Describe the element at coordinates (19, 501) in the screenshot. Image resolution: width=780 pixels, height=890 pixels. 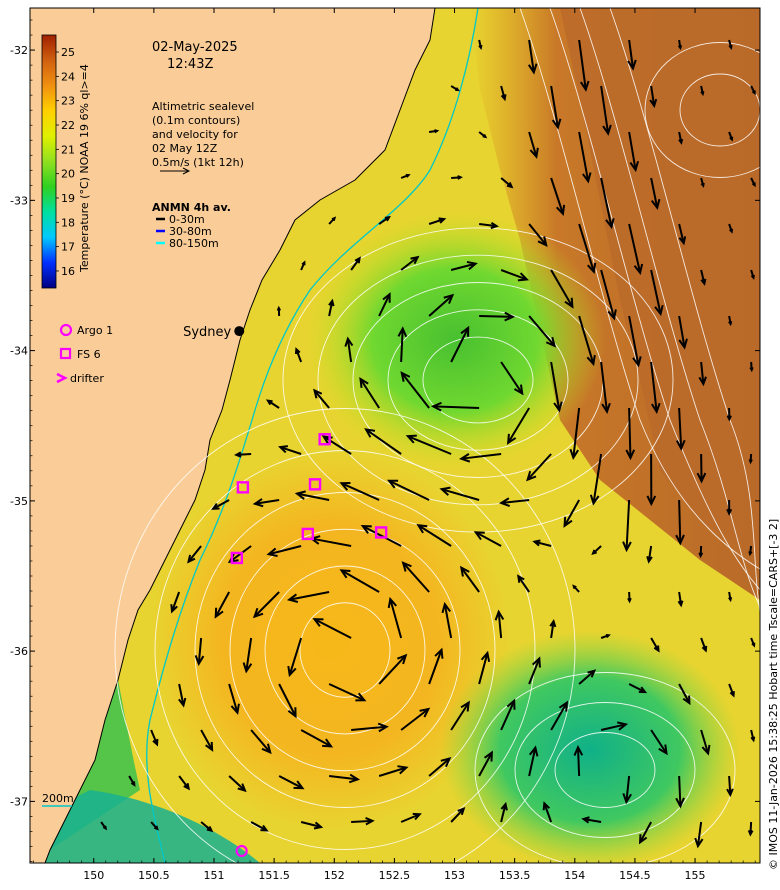
I see `y-tick-label: -35` at that location.